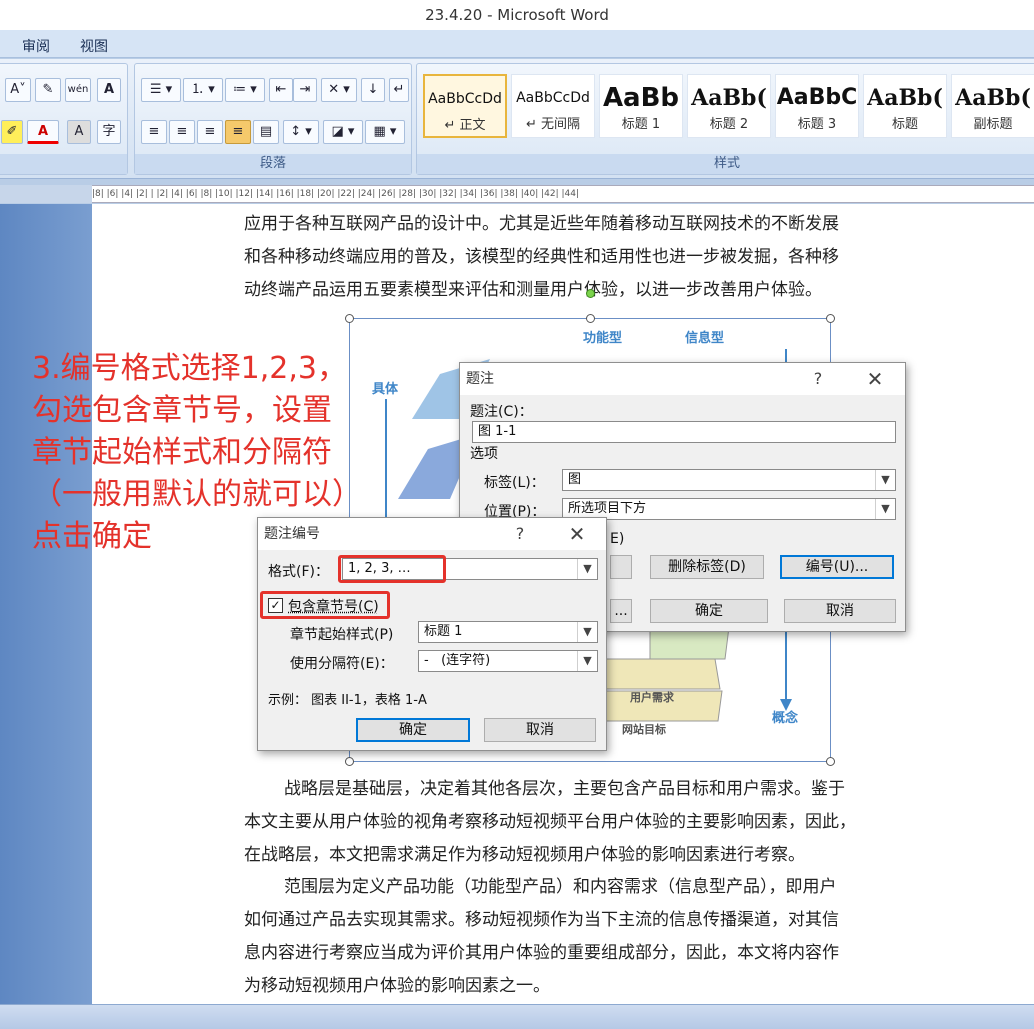 This screenshot has height=1029, width=1034. I want to click on highlight-chapter-box, so click(325, 605).